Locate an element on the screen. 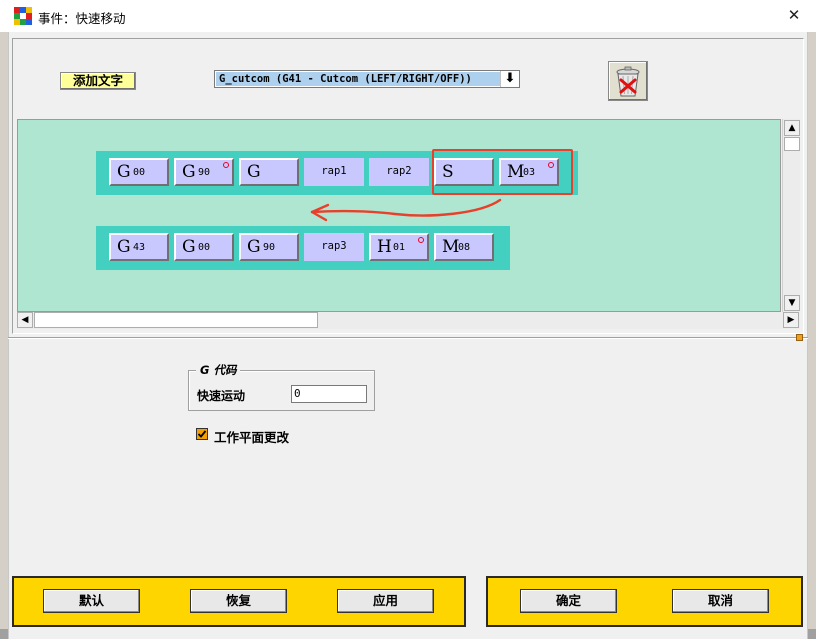  background-window-right is located at coordinates (812, 335).